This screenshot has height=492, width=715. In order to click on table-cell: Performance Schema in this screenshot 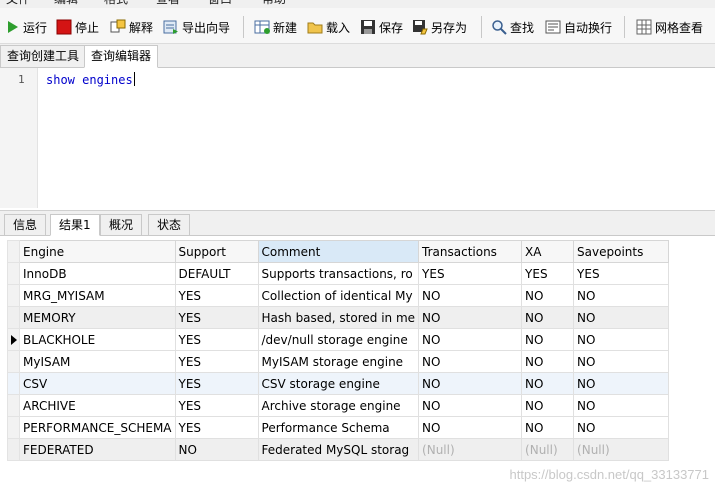, I will do `click(338, 427)`.